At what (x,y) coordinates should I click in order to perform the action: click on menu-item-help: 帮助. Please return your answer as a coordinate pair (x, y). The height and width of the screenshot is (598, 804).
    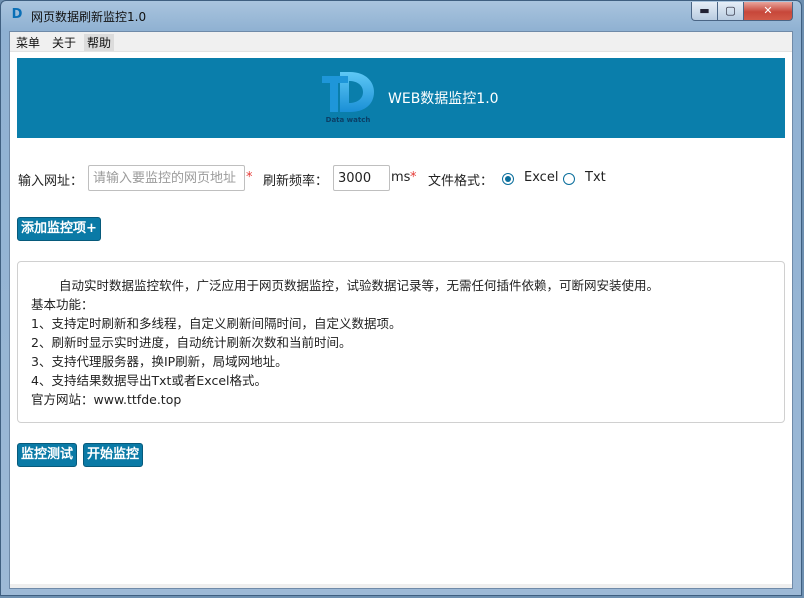
    Looking at the image, I should click on (99, 42).